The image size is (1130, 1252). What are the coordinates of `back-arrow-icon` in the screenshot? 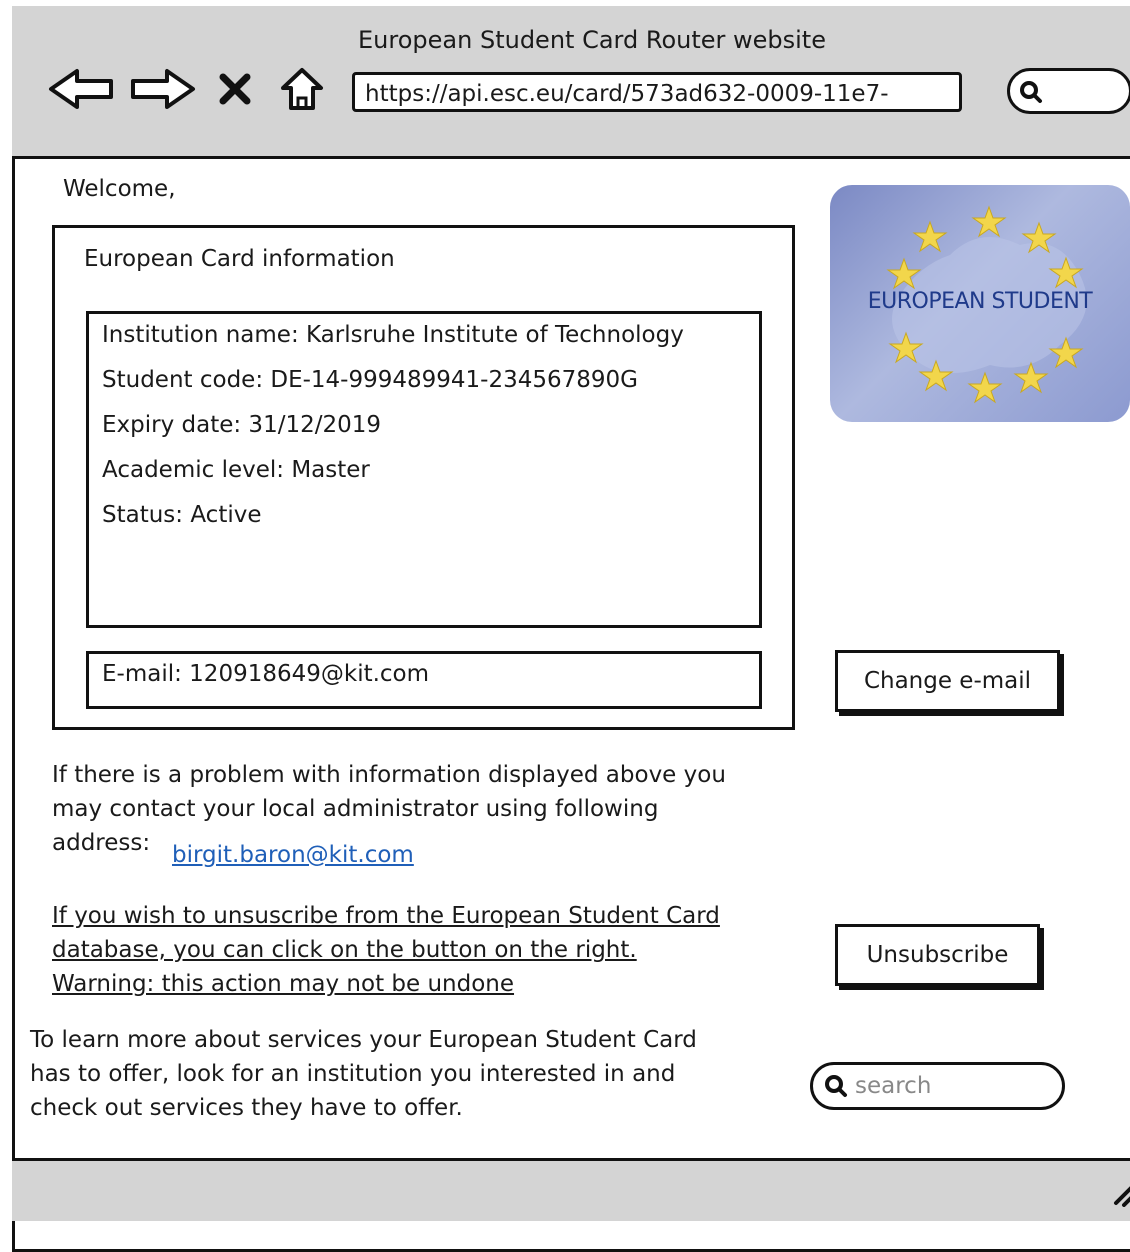 It's located at (82, 89).